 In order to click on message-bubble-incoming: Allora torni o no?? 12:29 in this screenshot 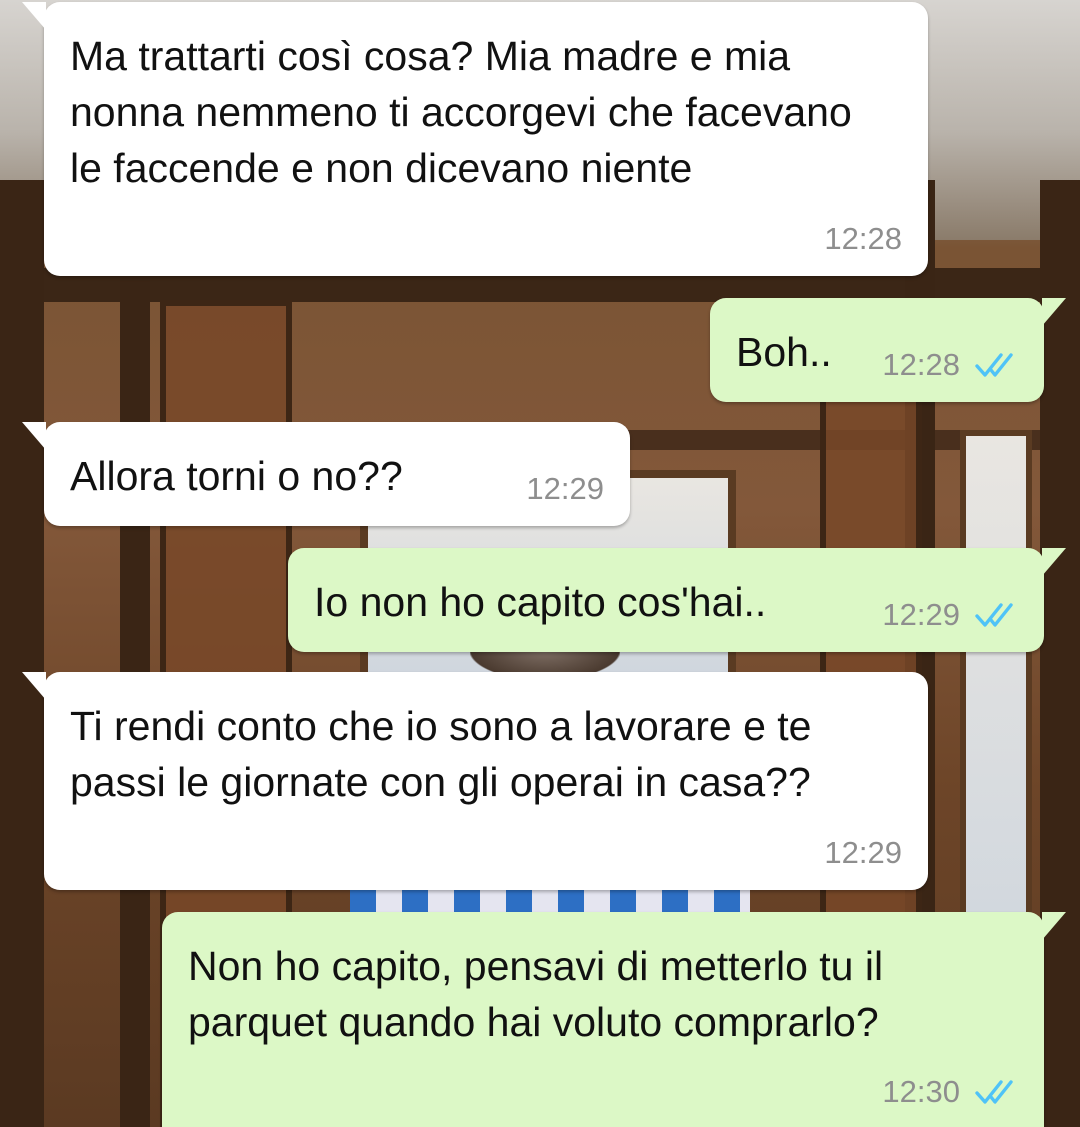, I will do `click(326, 474)`.